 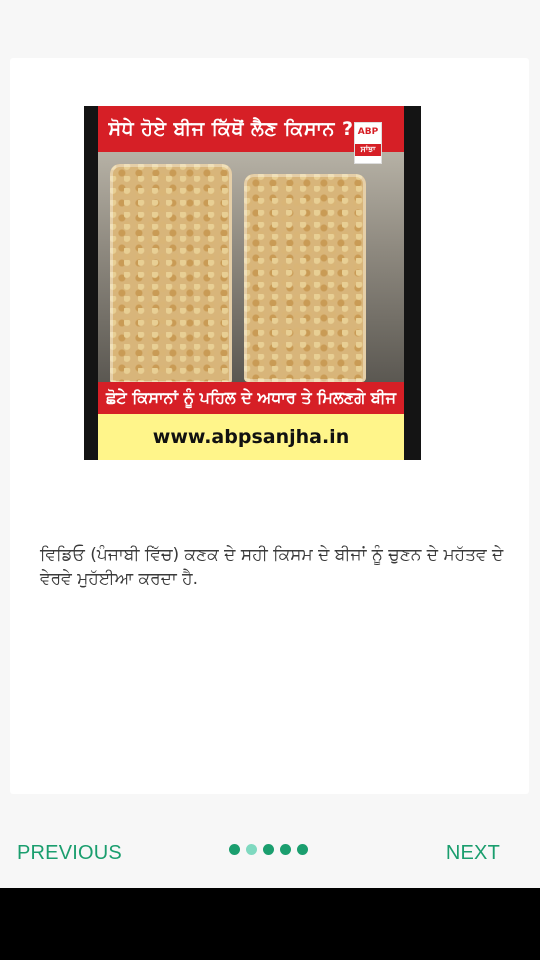 I want to click on seed-jar-right, so click(x=305, y=278).